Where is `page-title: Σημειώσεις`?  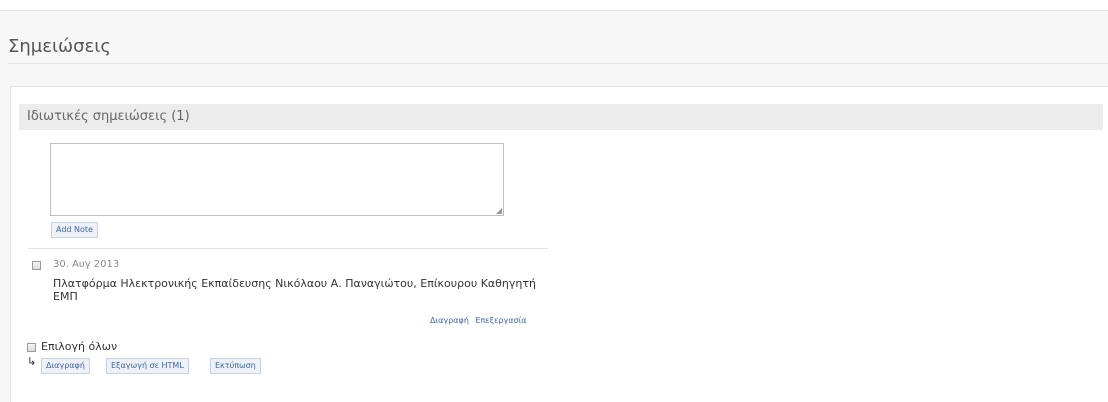 page-title: Σημειώσεις is located at coordinates (59, 46).